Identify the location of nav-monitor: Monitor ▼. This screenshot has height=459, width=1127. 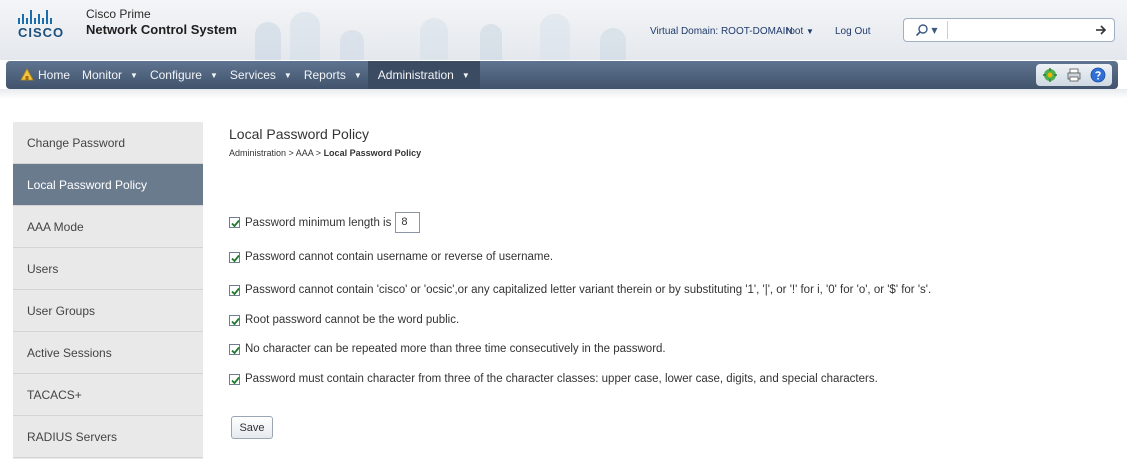
(110, 75).